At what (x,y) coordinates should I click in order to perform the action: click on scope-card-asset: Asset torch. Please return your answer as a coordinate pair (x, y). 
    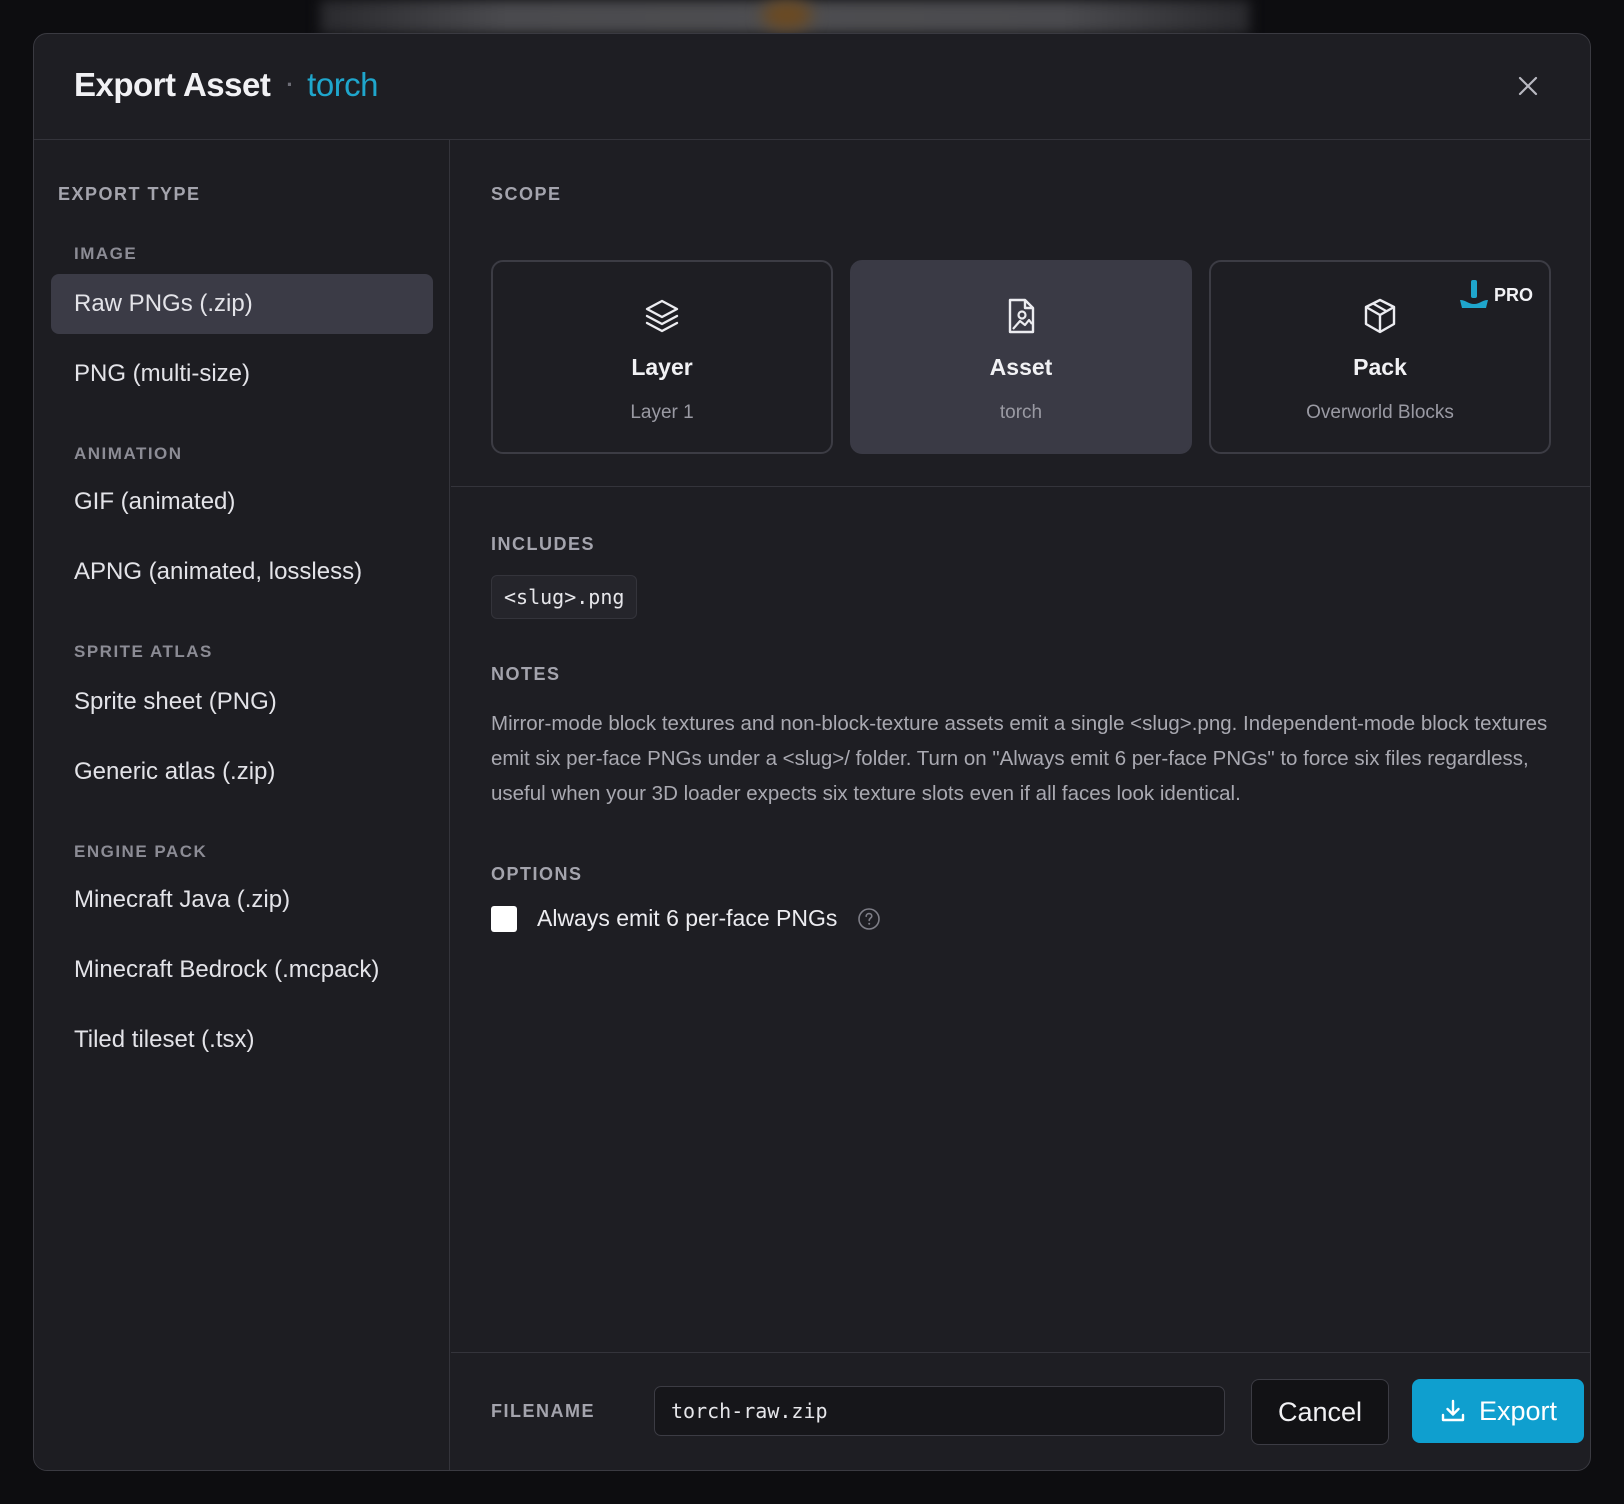
    Looking at the image, I should click on (1021, 357).